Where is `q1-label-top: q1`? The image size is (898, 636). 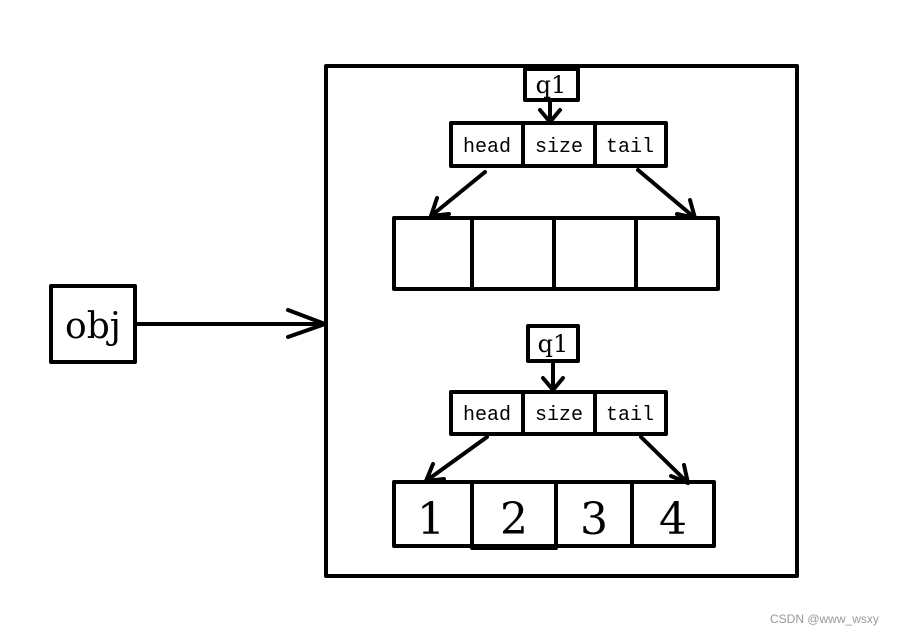
q1-label-top: q1 is located at coordinates (551, 85).